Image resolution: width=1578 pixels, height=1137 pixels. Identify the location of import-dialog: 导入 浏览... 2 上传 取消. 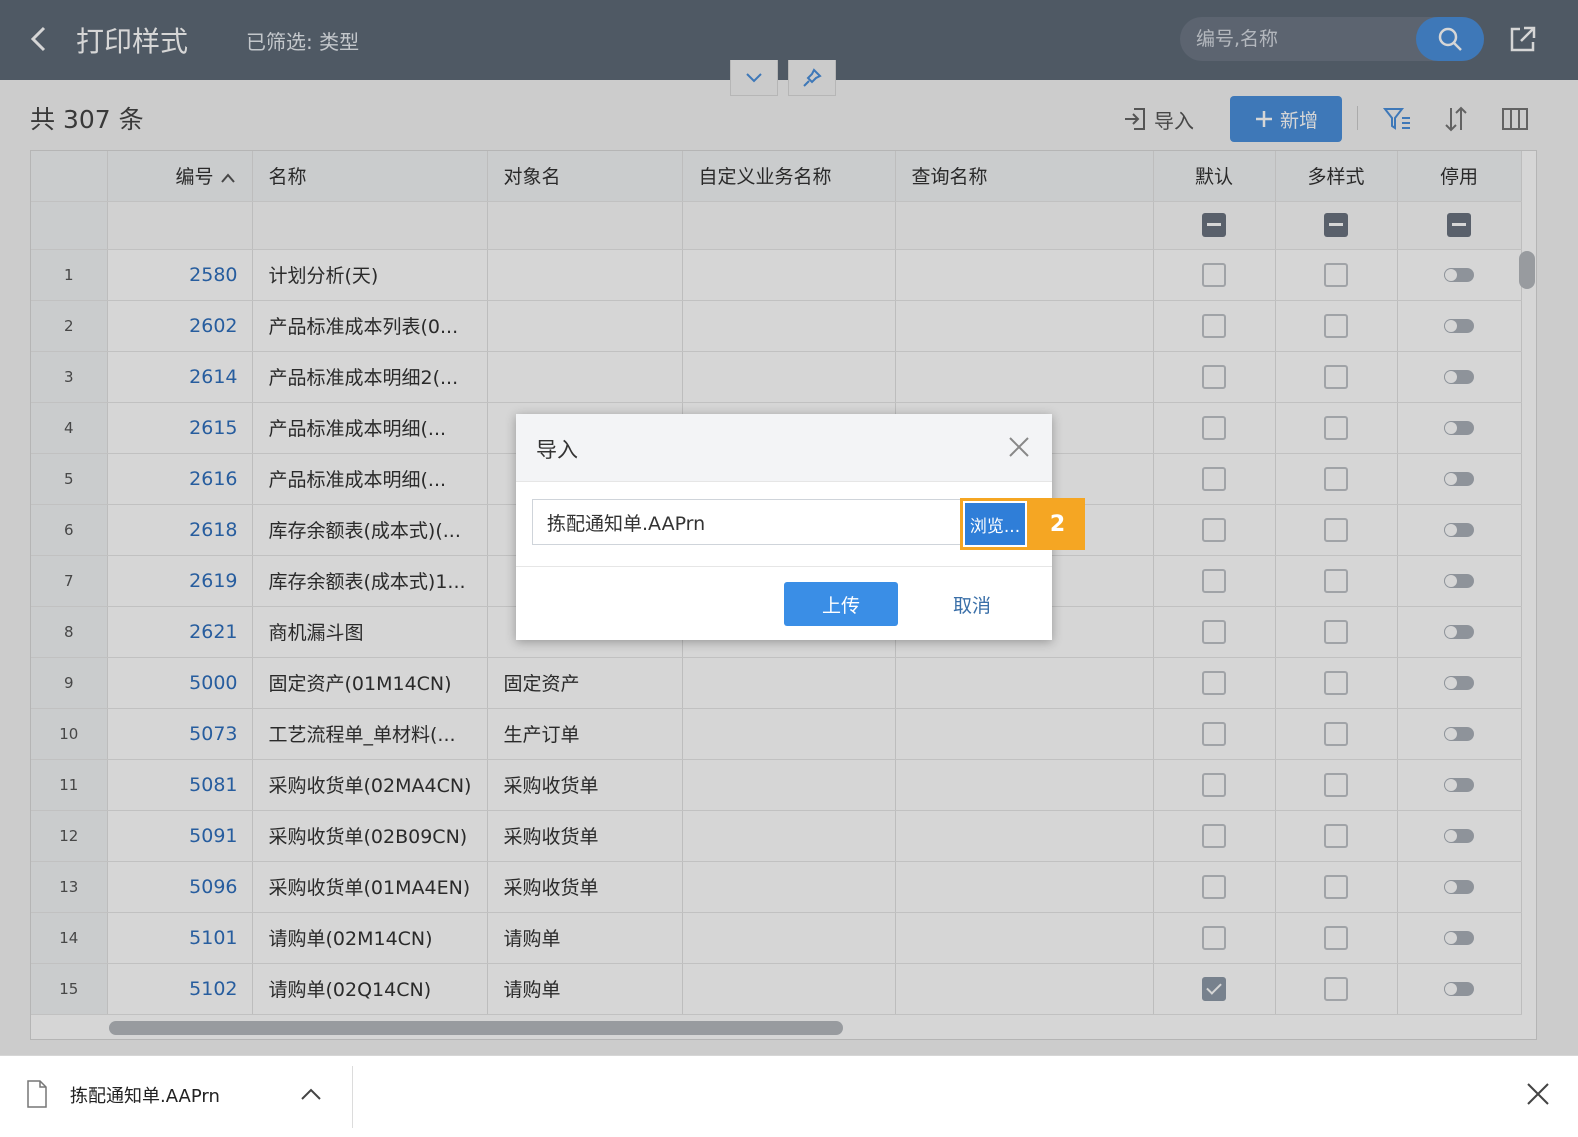
(800, 527).